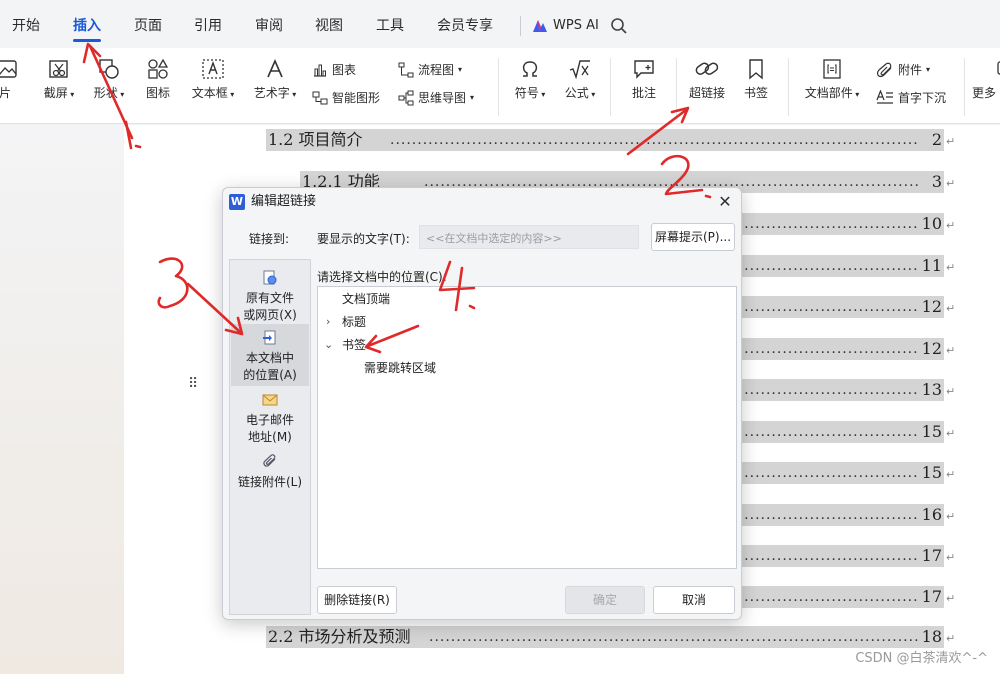 This screenshot has width=1000, height=674. Describe the element at coordinates (269, 337) in the screenshot. I see `document-place-icon` at that location.